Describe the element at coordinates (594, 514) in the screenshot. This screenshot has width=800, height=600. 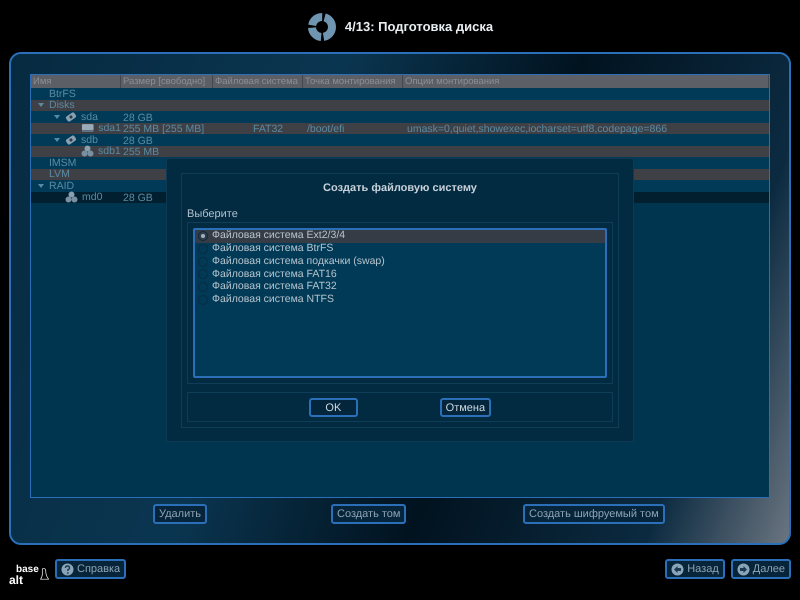
I see `action-button: Создать шифруемый том` at that location.